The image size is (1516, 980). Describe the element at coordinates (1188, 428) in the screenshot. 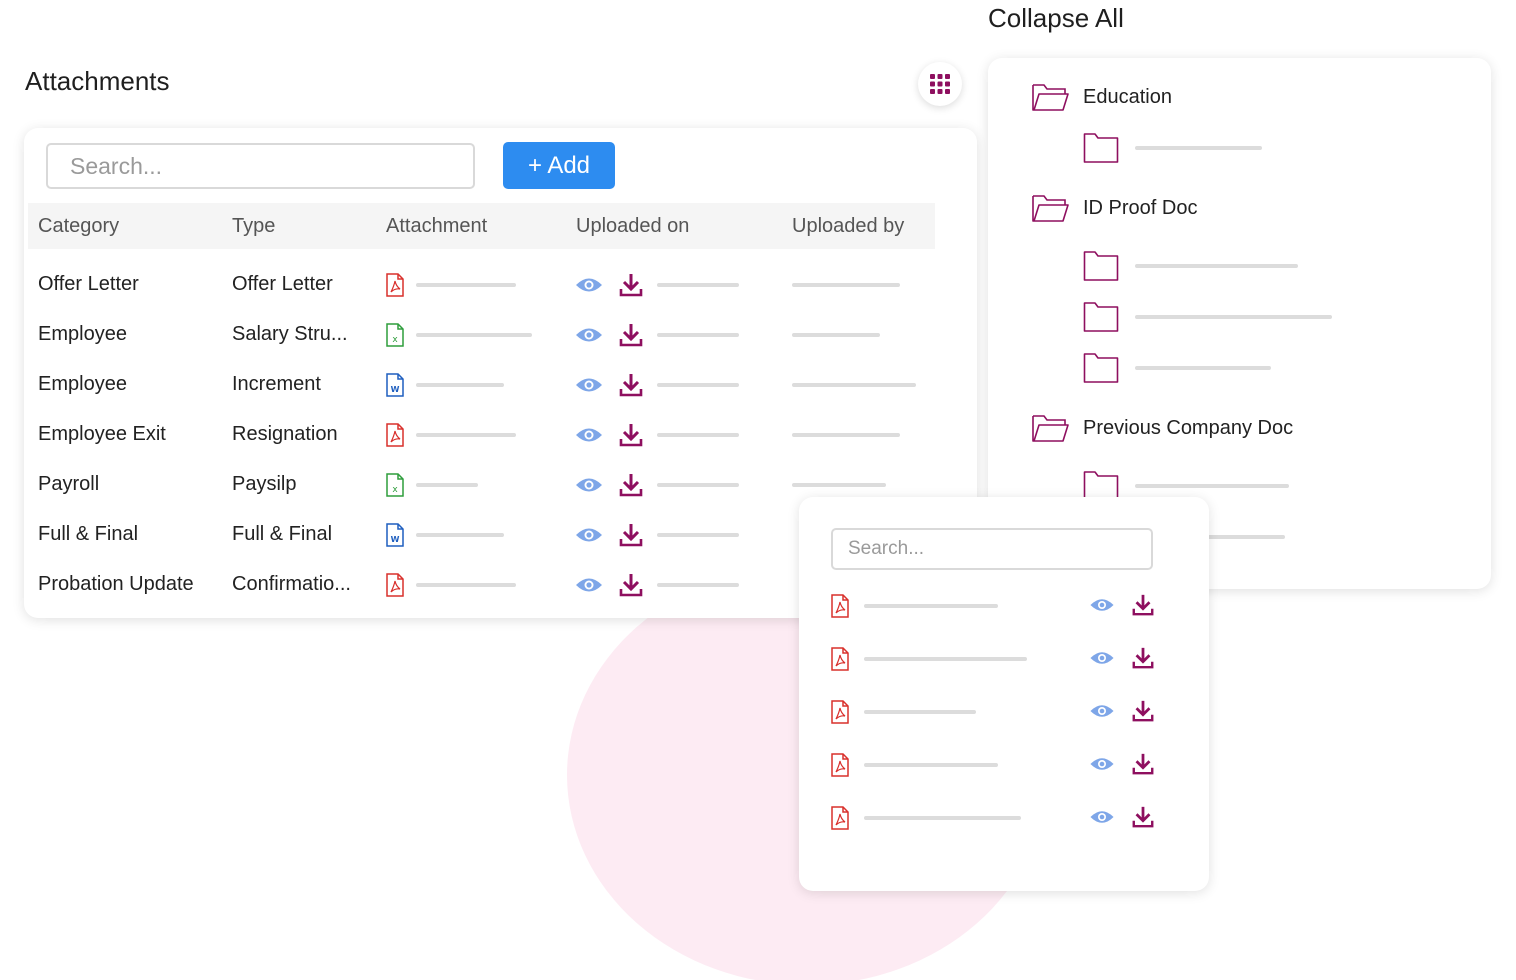

I see `folder-name: Previous Company Doc` at that location.